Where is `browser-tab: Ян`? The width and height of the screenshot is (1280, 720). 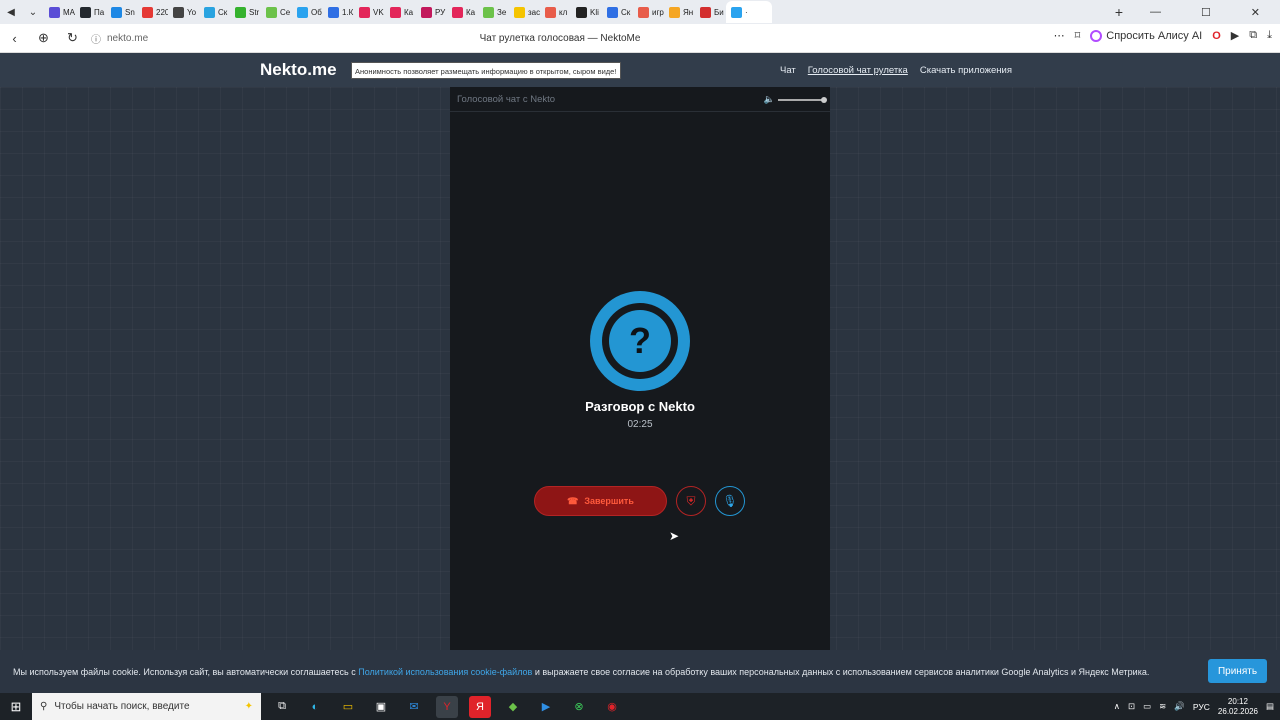 browser-tab: Ян is located at coordinates (679, 12).